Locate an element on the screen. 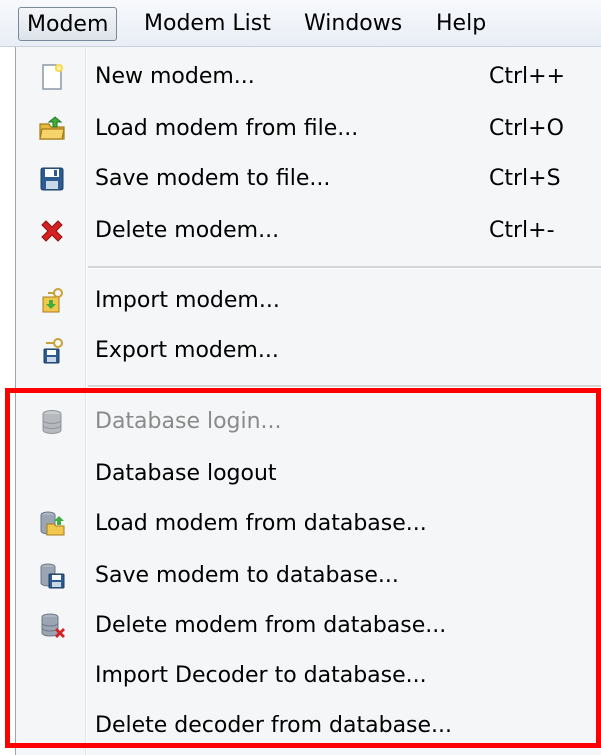  floppy-disk-icon is located at coordinates (52, 179).